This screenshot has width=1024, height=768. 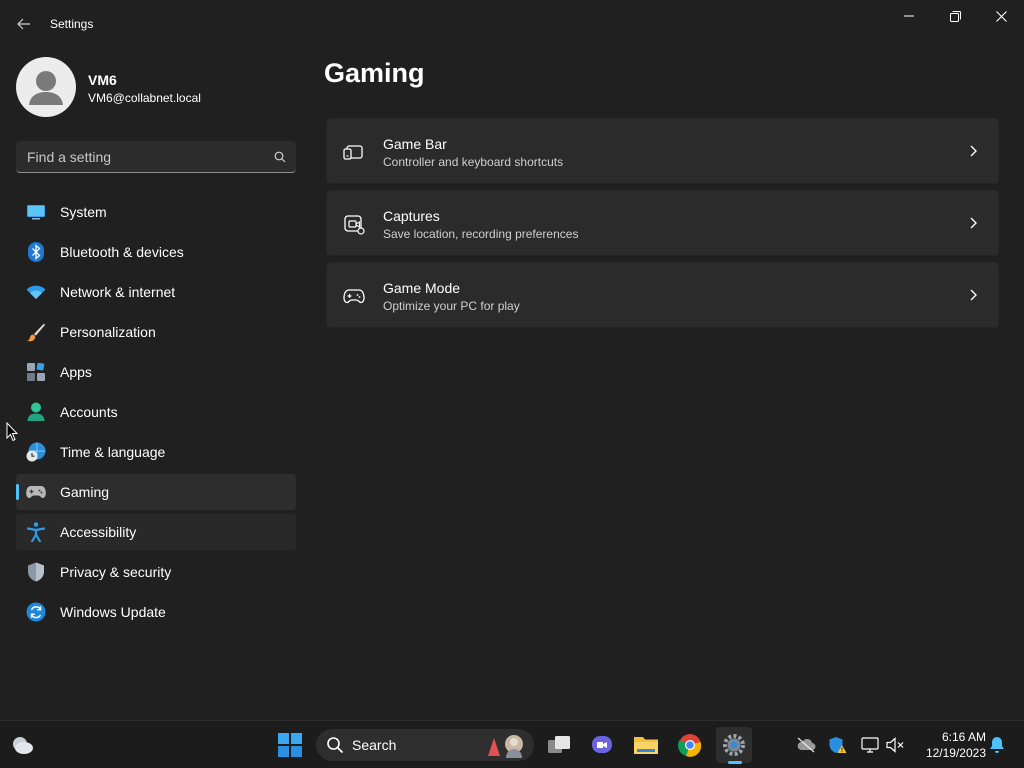 What do you see at coordinates (473, 162) in the screenshot?
I see `card-subtitle: Controller and keyboard shortcuts` at bounding box center [473, 162].